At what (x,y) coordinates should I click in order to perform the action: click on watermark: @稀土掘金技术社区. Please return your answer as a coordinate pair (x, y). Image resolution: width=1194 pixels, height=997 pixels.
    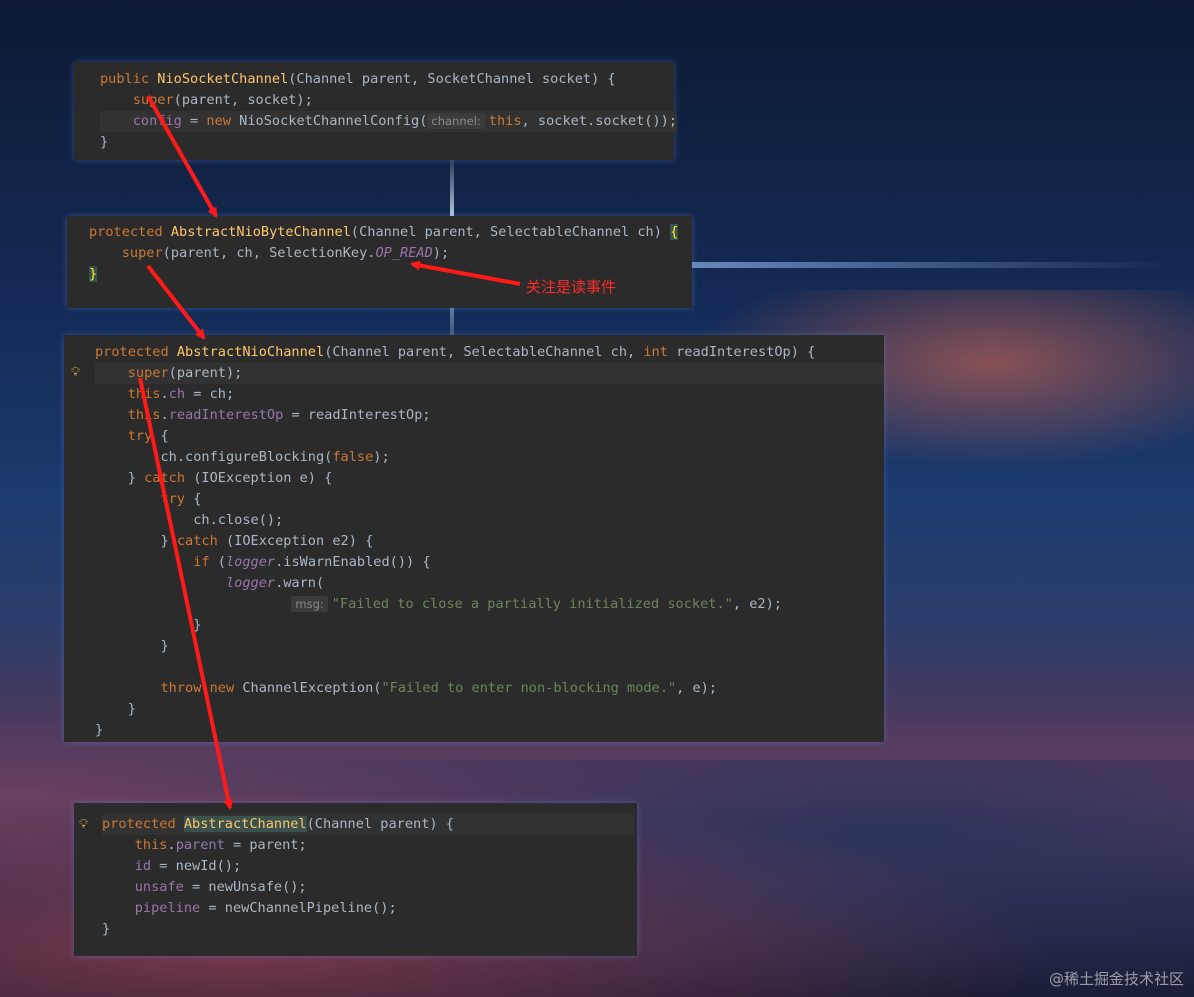
    Looking at the image, I should click on (1116, 979).